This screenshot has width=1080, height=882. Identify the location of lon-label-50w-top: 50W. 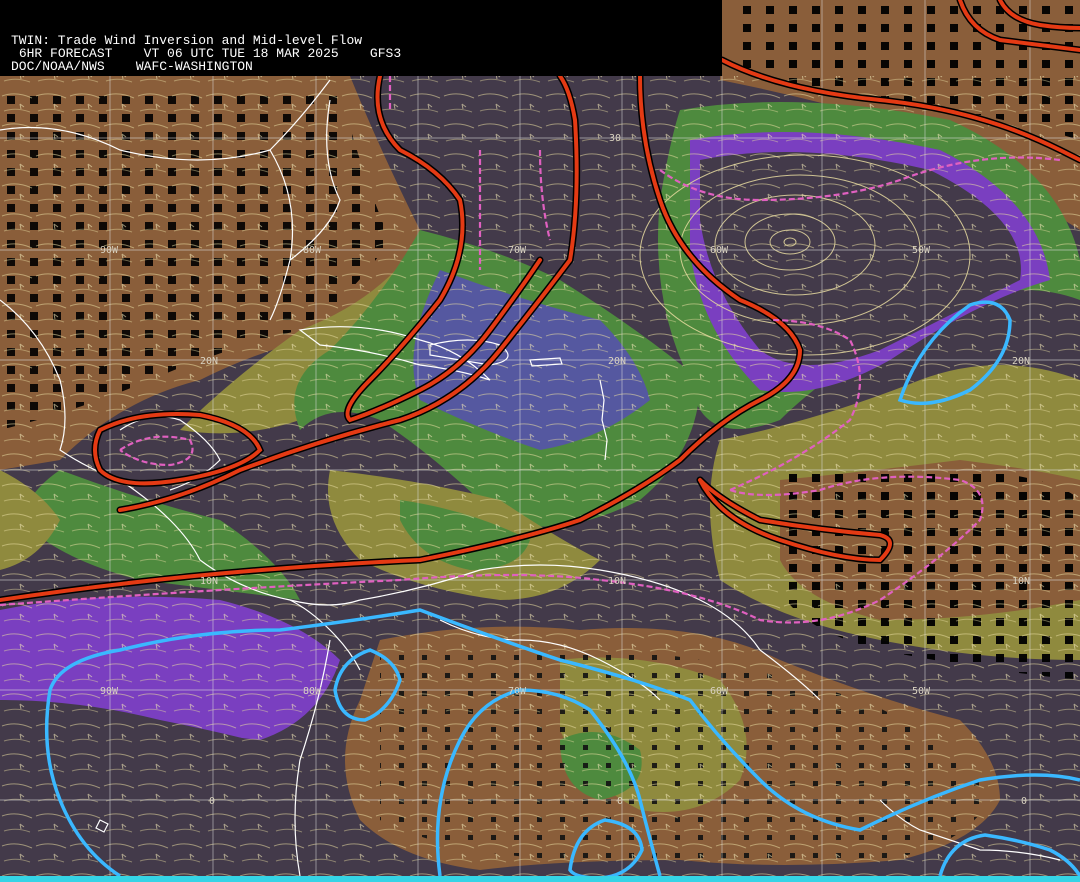
(921, 250).